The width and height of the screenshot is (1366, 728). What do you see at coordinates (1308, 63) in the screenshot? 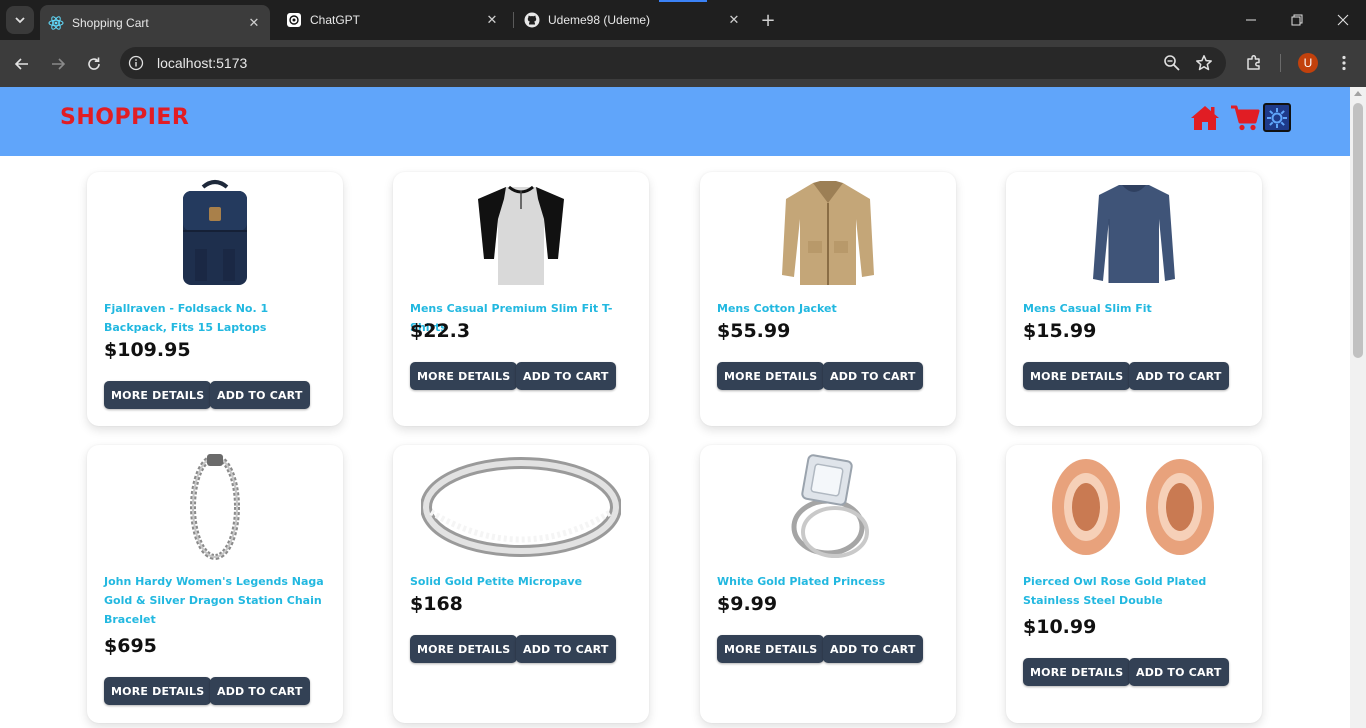
I see `profile-avatar: U` at bounding box center [1308, 63].